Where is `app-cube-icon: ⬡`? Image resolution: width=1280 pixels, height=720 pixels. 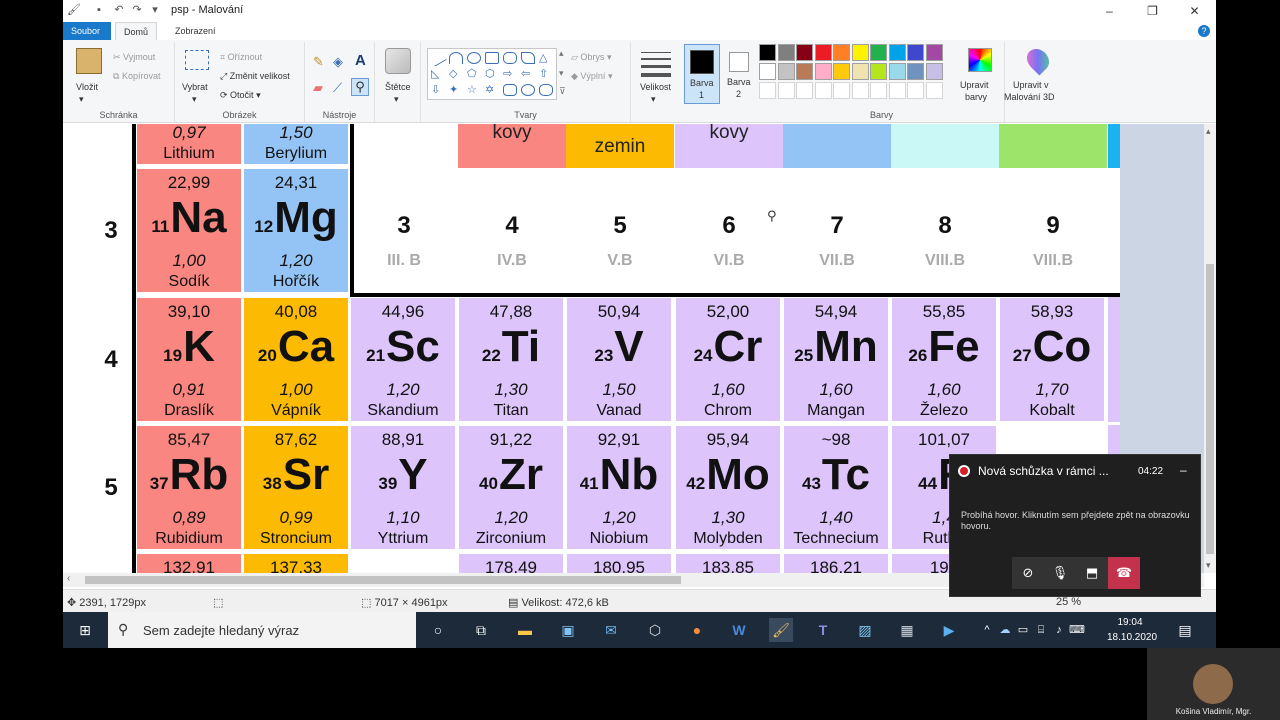 app-cube-icon: ⬡ is located at coordinates (655, 630).